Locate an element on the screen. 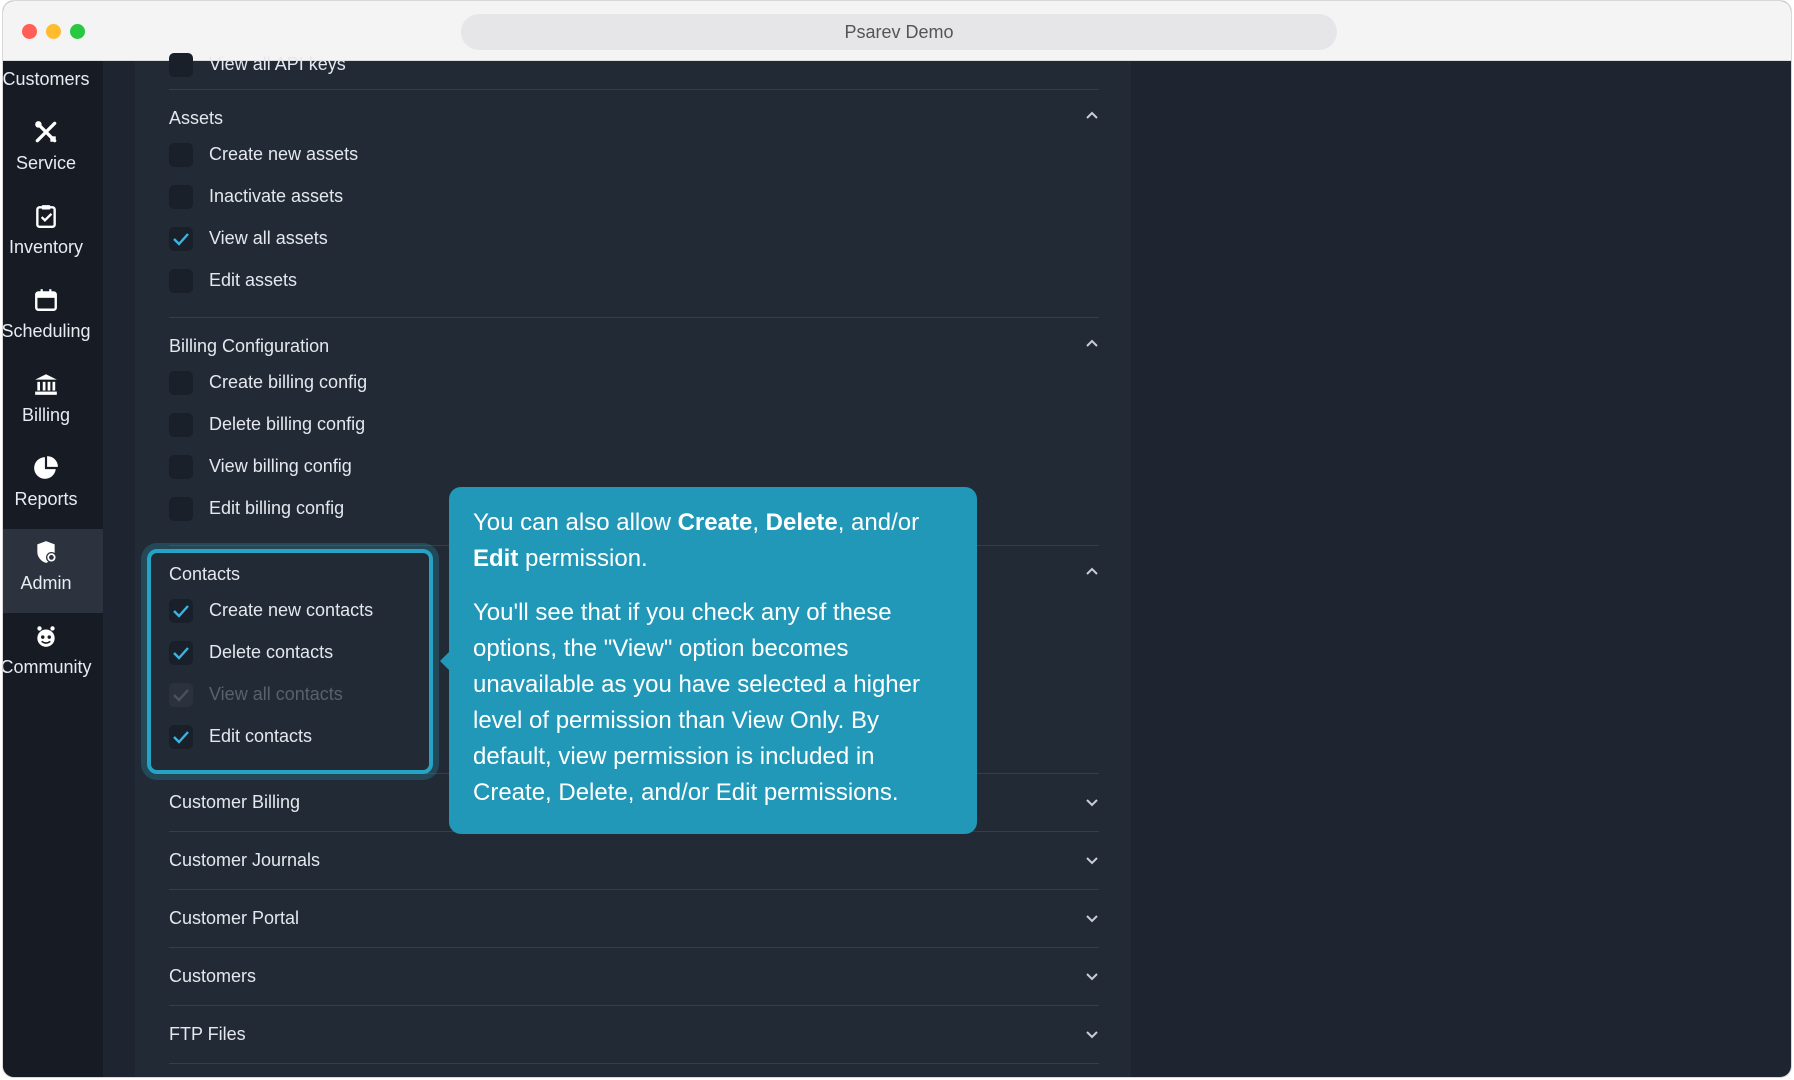  sidebar-item-label: Service is located at coordinates (46, 163).